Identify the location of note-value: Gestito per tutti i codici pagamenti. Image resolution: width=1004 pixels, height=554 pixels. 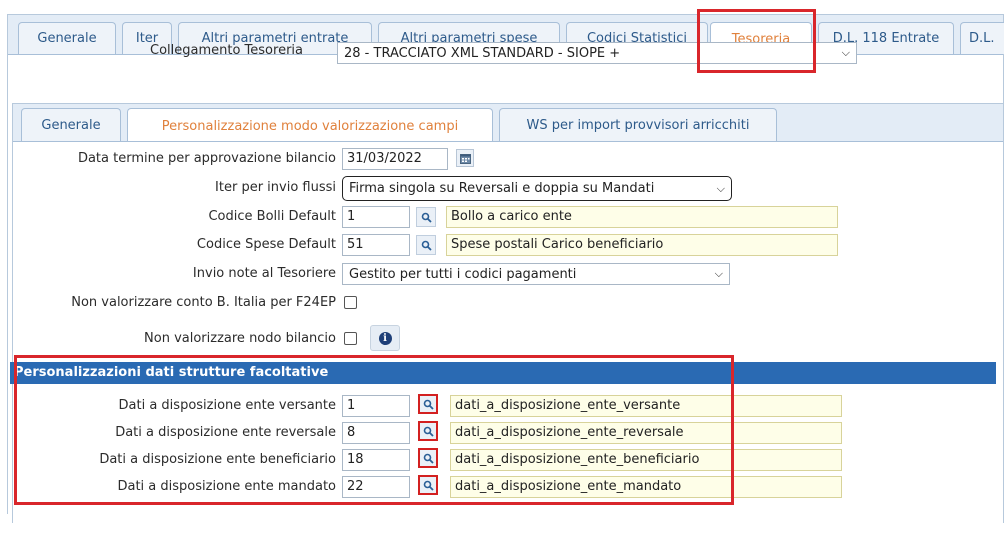
(463, 274).